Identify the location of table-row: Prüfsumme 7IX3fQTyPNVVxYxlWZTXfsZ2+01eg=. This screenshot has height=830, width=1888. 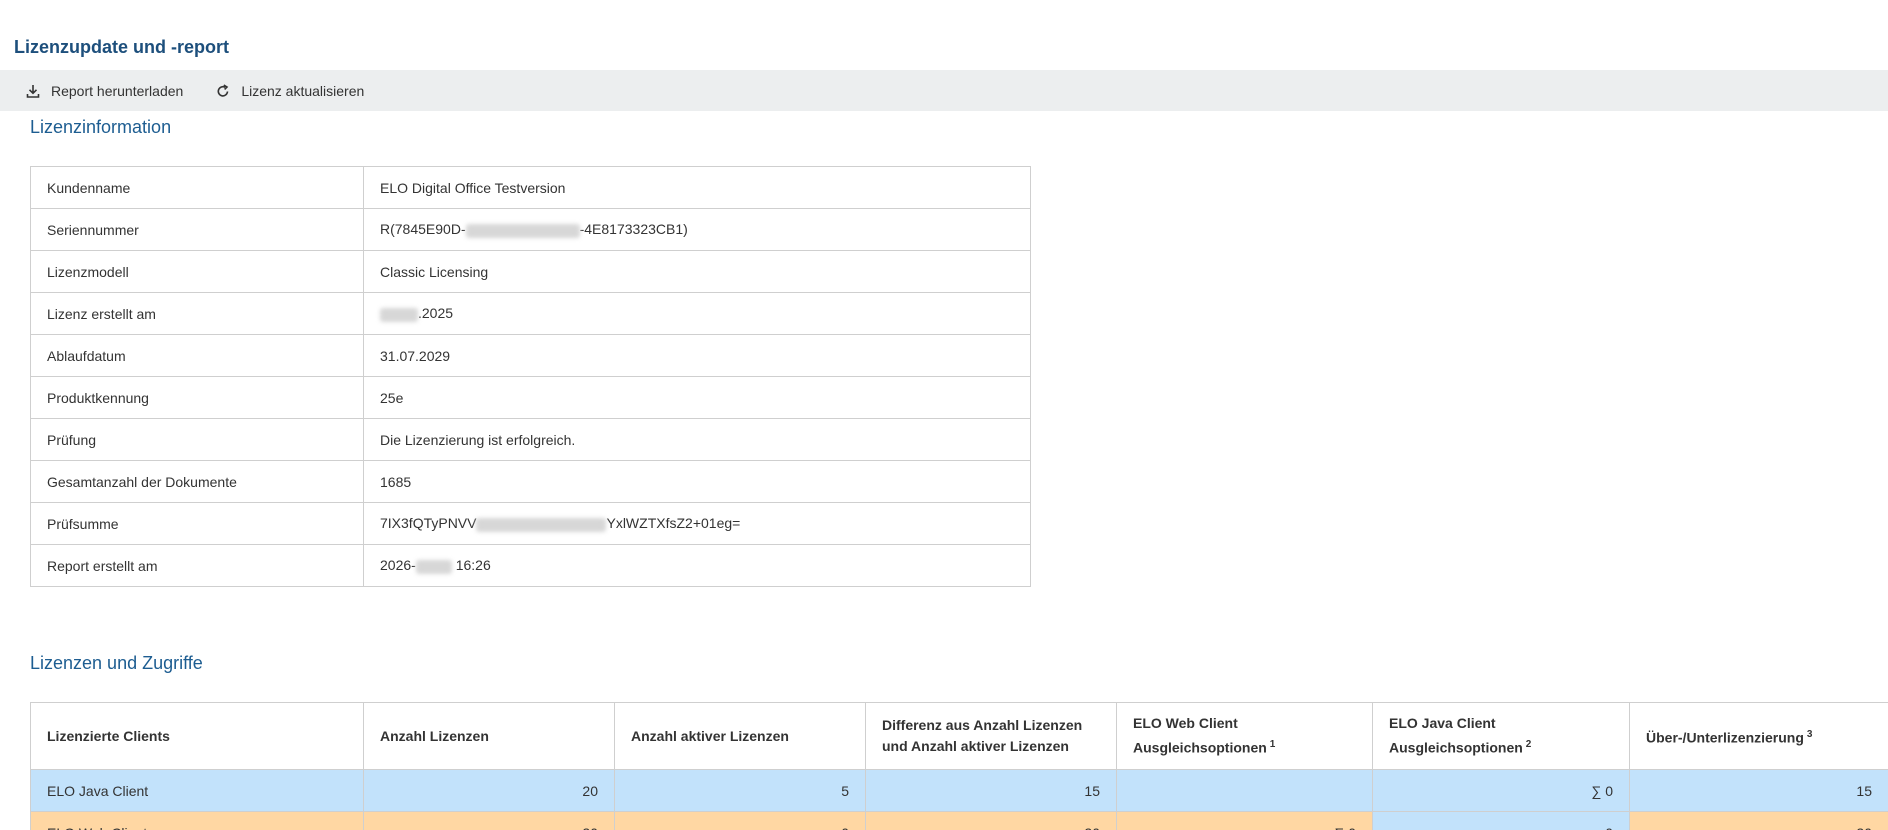
(530, 523).